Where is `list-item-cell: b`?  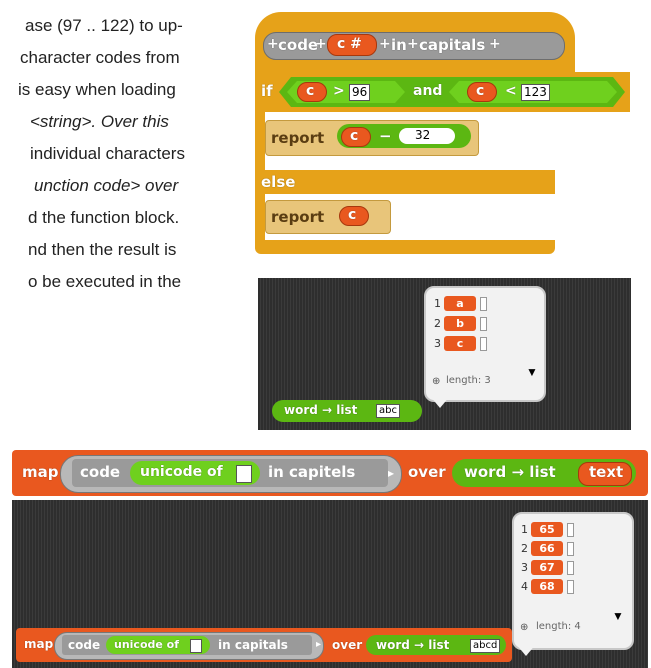
list-item-cell: b is located at coordinates (460, 323).